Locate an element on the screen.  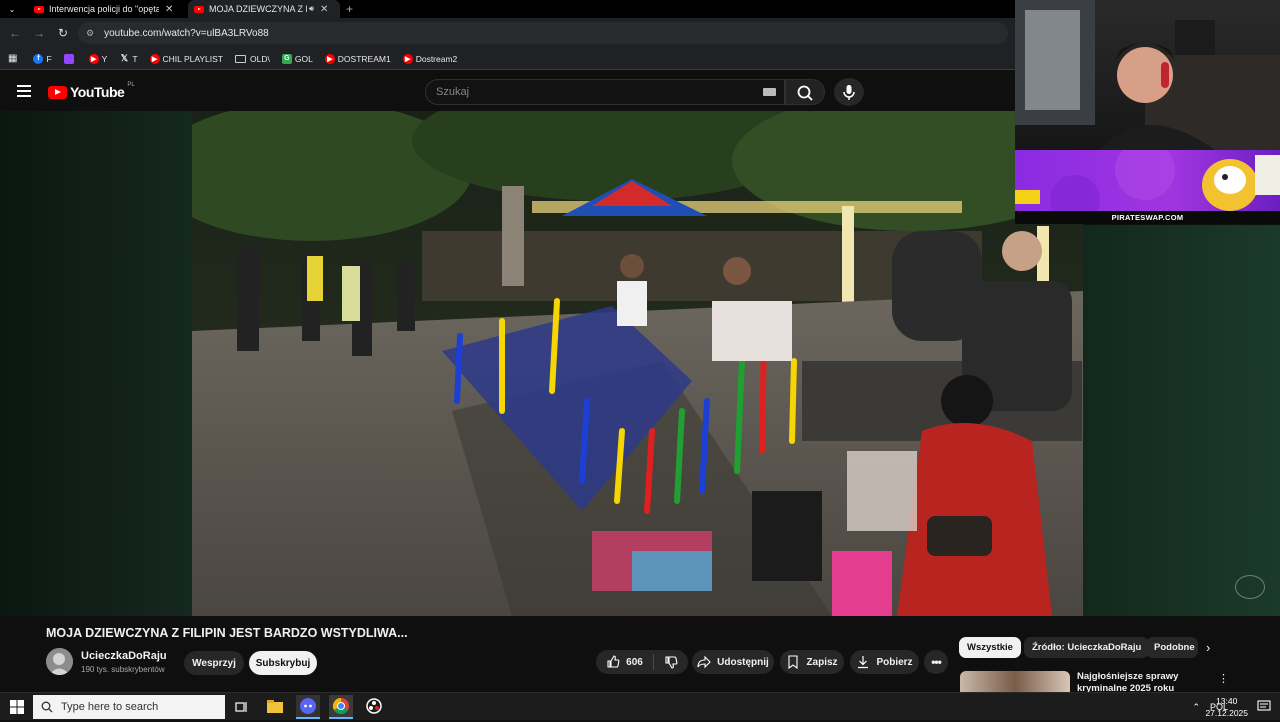
file-explorer-icon is located at coordinates (275, 706).